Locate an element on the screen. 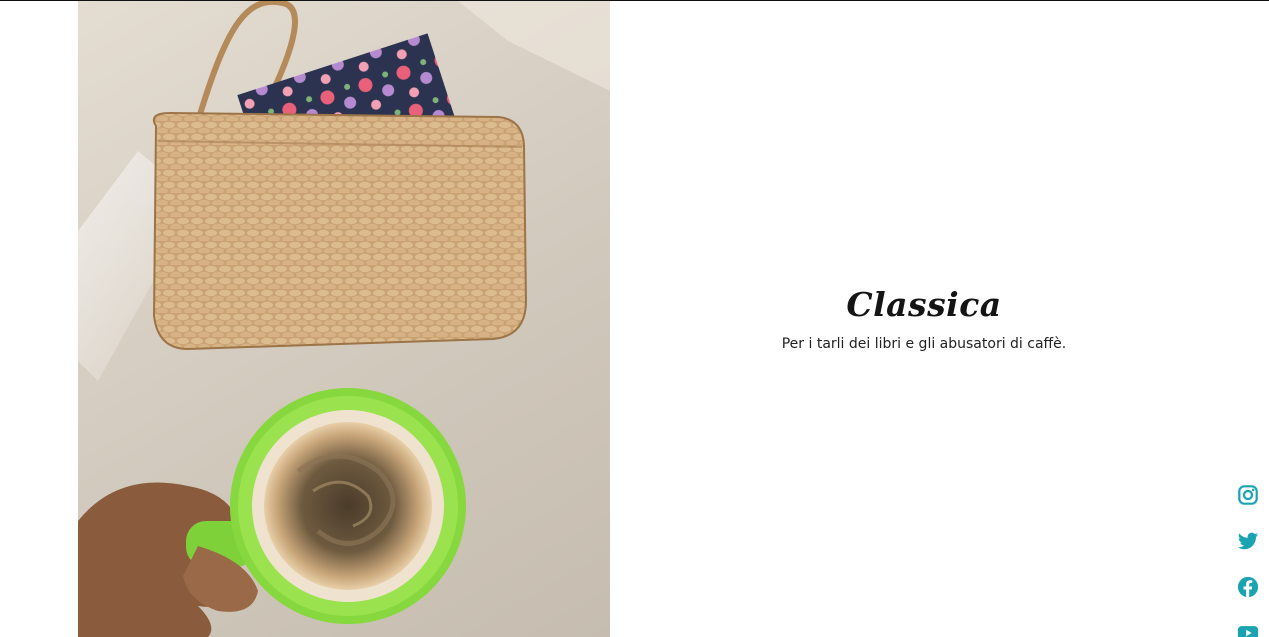  youtube-link is located at coordinates (1248, 629).